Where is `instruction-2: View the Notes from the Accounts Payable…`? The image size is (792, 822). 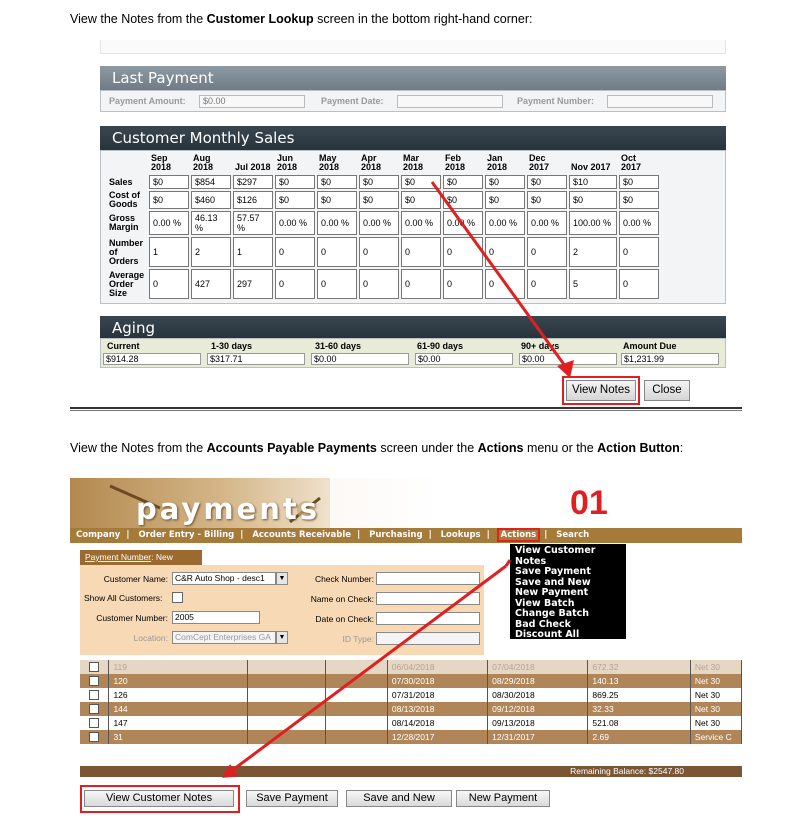 instruction-2: View the Notes from the Accounts Payable… is located at coordinates (377, 448).